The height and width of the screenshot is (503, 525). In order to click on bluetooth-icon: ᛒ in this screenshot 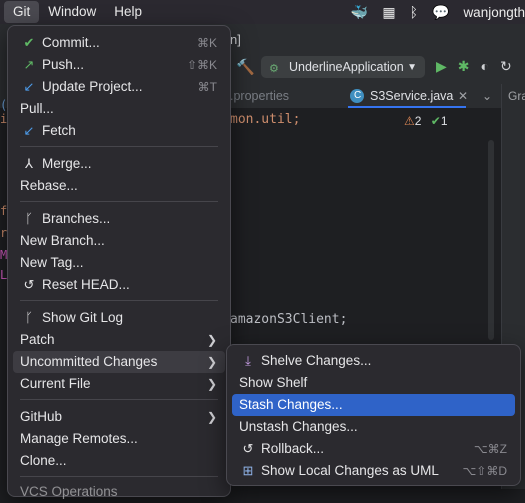, I will do `click(414, 12)`.